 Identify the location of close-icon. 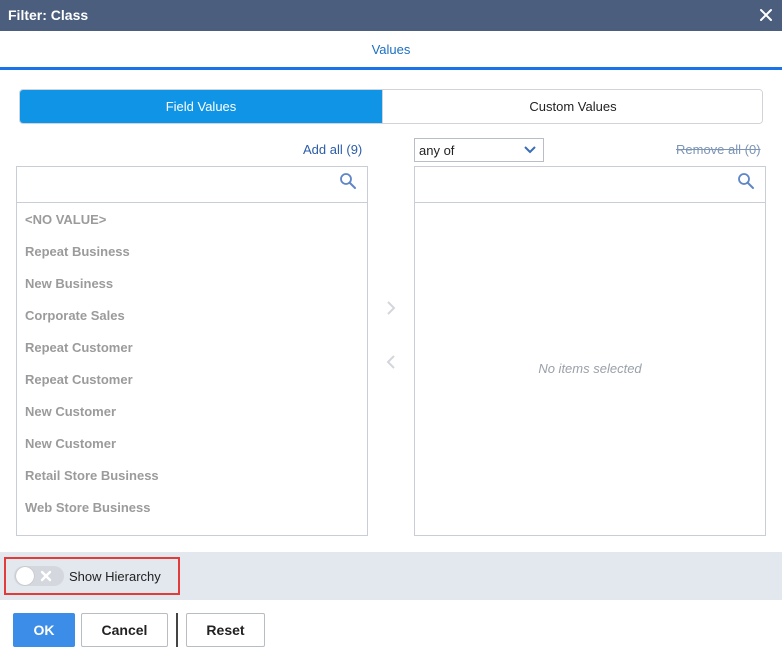
(766, 15).